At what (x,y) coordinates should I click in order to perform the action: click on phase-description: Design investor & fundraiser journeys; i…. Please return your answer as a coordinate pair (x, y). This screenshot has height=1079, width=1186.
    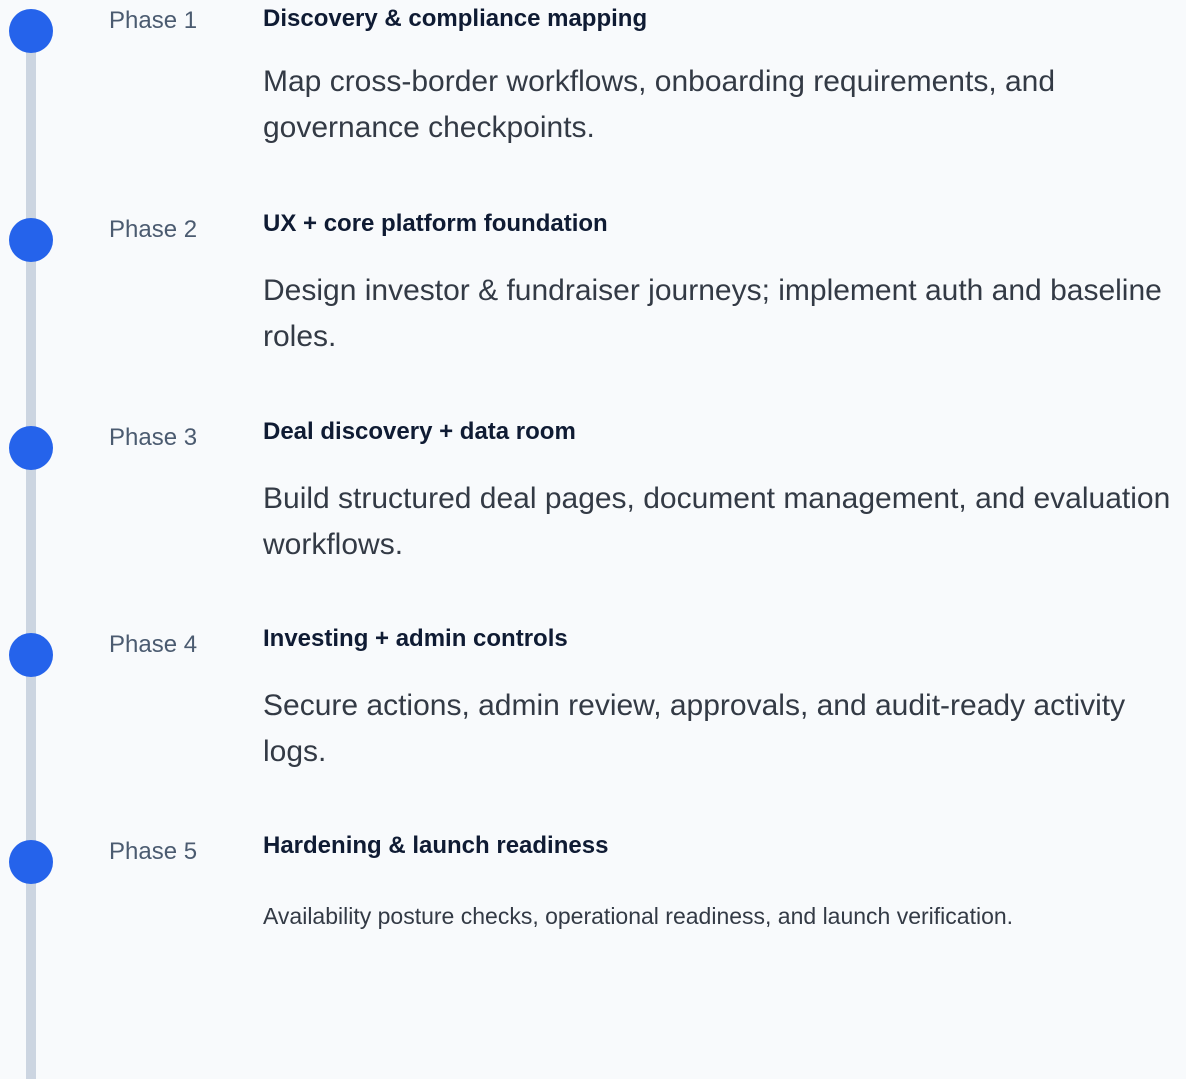
    Looking at the image, I should click on (712, 313).